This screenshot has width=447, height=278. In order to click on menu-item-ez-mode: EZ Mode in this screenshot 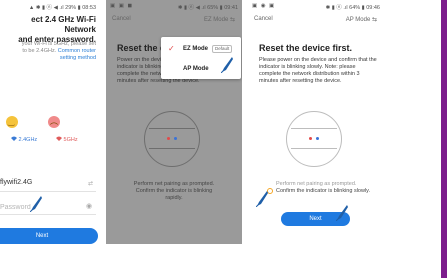, I will do `click(195, 49)`.